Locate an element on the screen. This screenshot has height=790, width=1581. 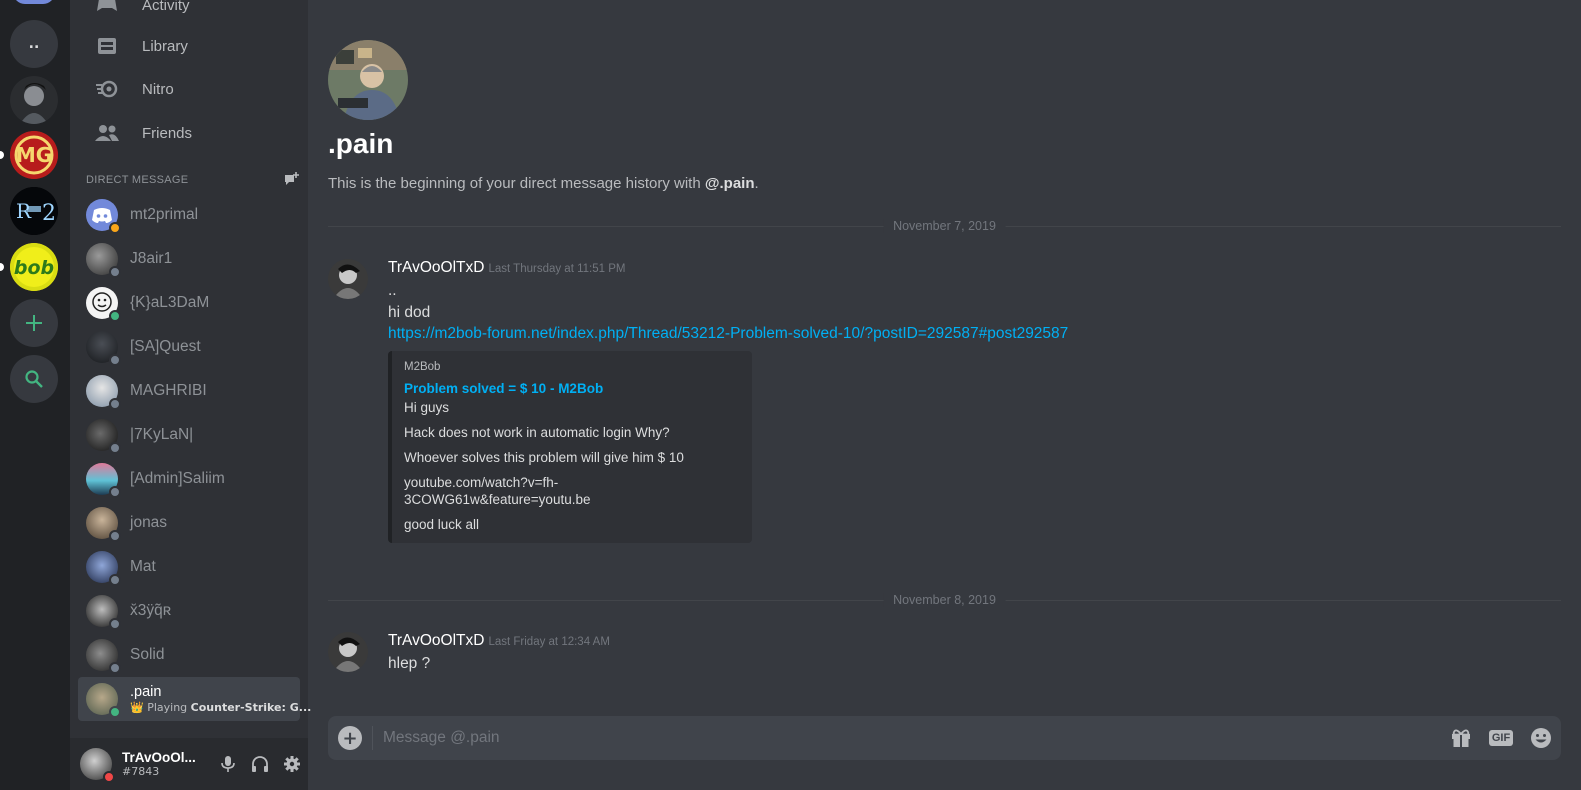
server-icon-mg: MG is located at coordinates (34, 155).